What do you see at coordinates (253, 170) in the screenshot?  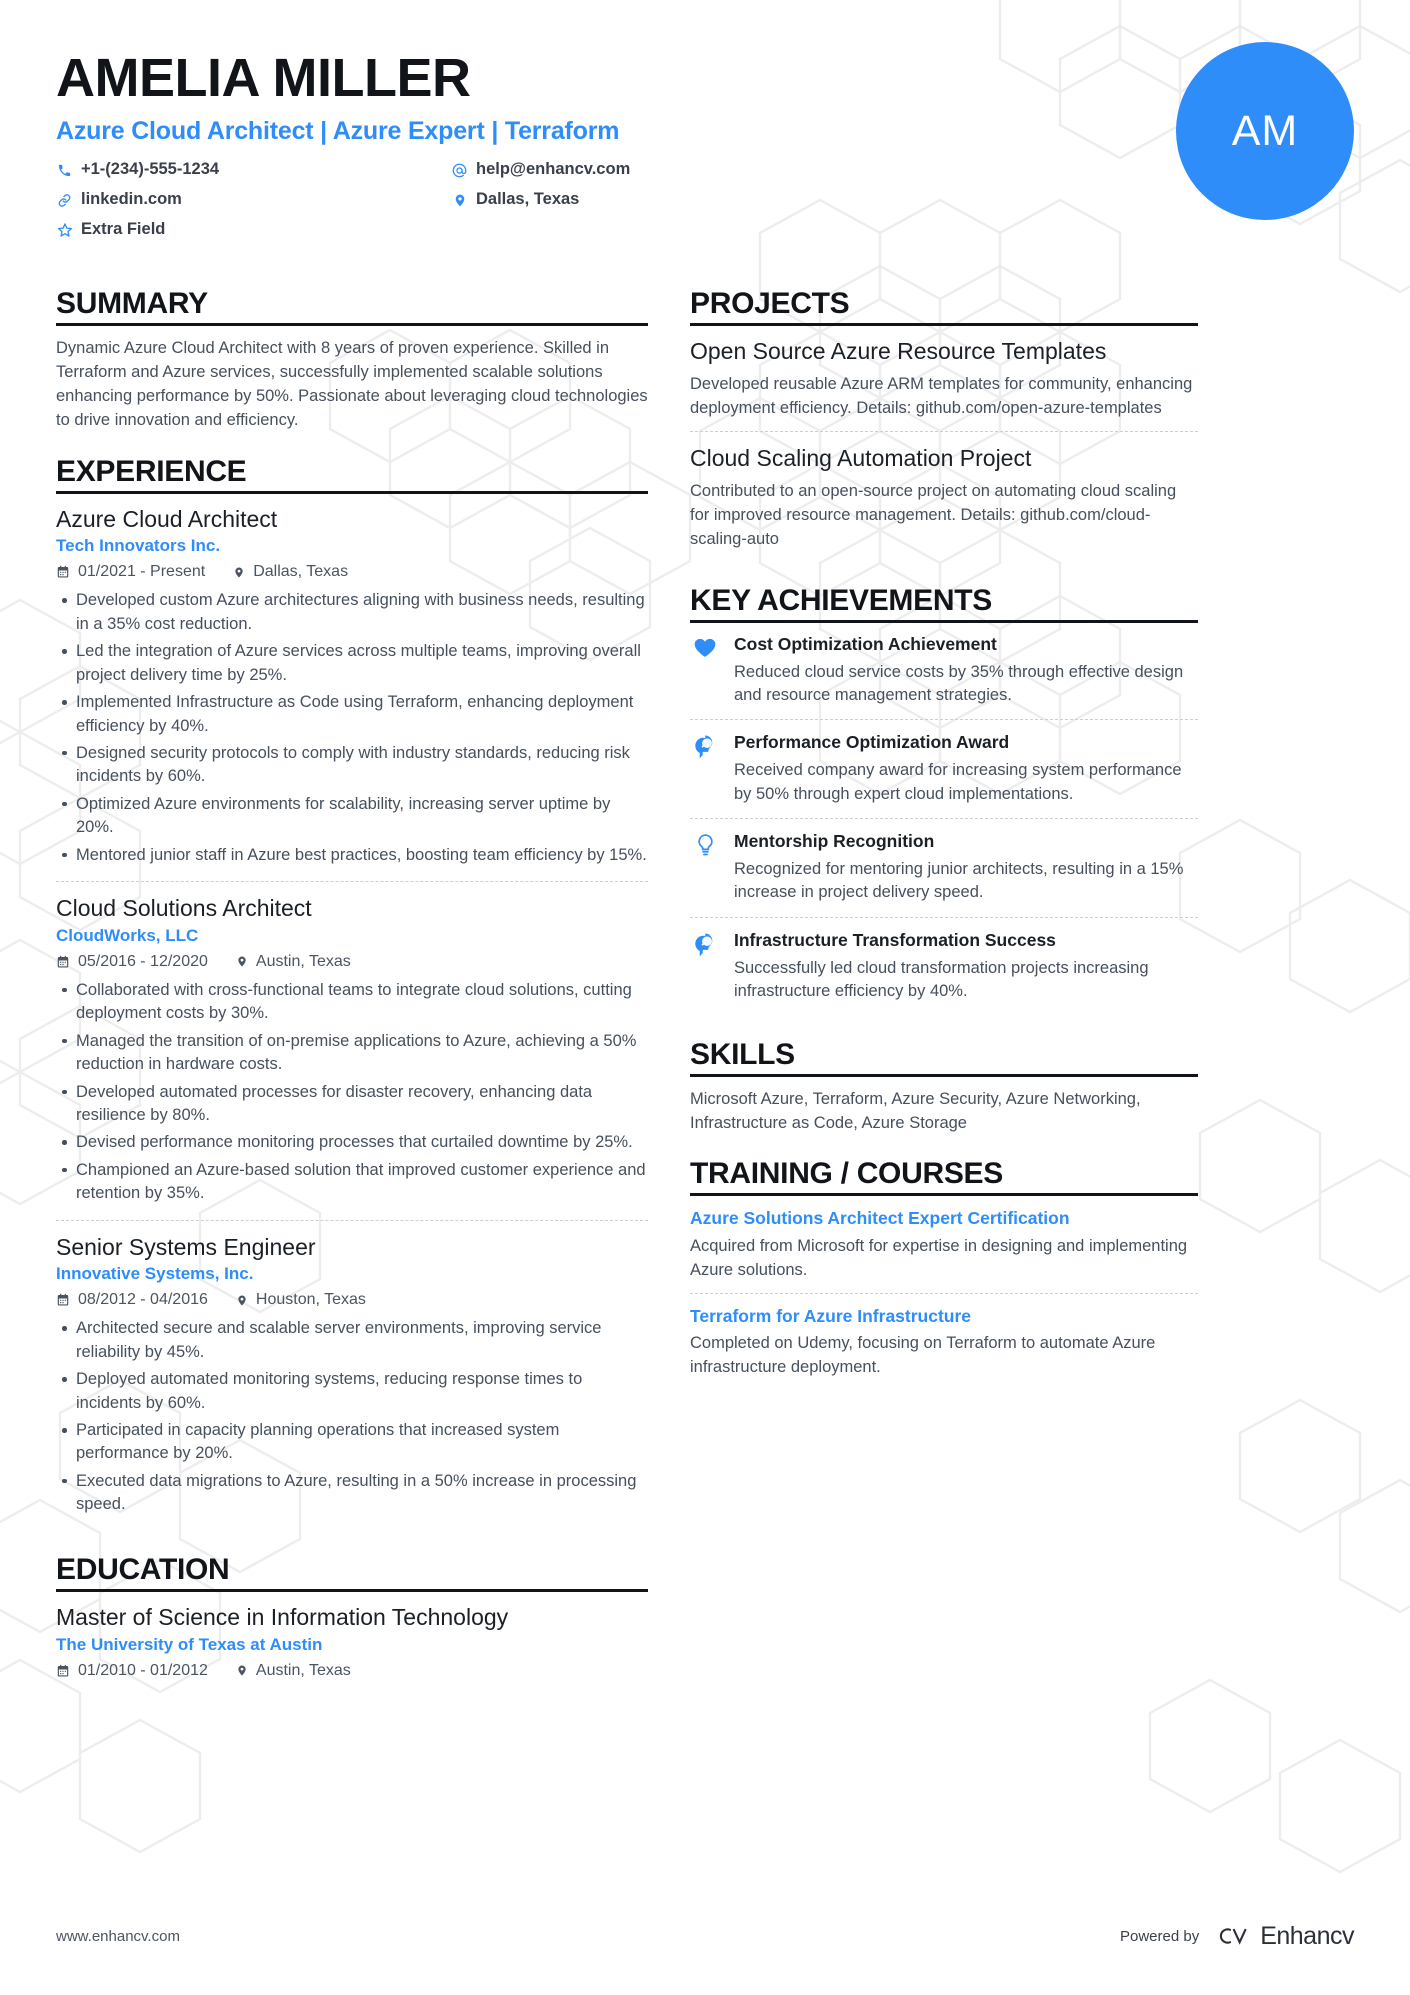 I see `contact-phone: +1-(234)-555-1234` at bounding box center [253, 170].